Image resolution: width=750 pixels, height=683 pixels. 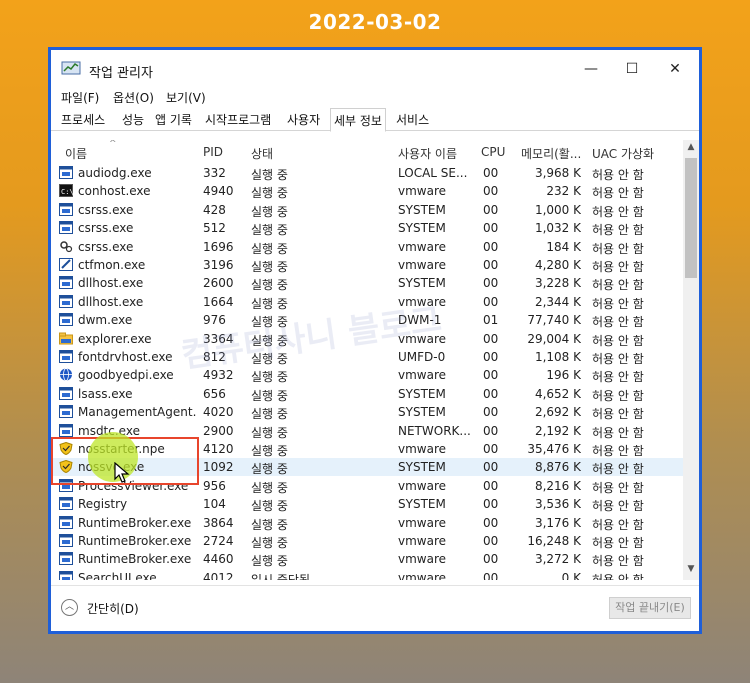 I want to click on table-row: dllhost.exe 1664 실행 중 vmware 00 2,344 K 허용 안 함, so click(x=367, y=302).